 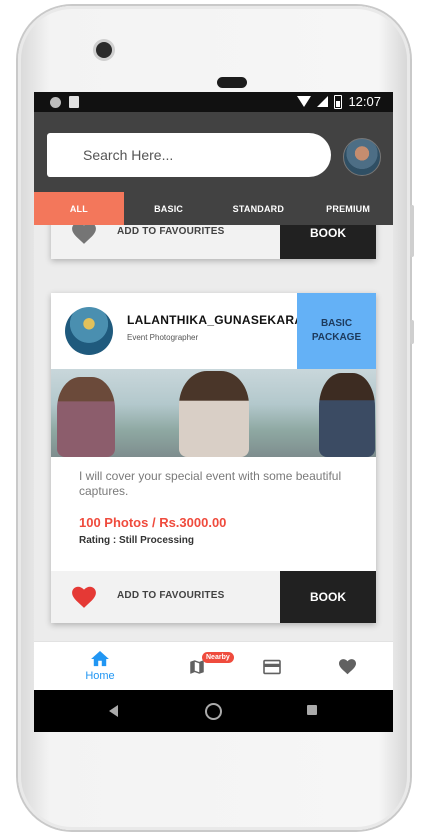 I want to click on signal-icon, so click(x=323, y=101).